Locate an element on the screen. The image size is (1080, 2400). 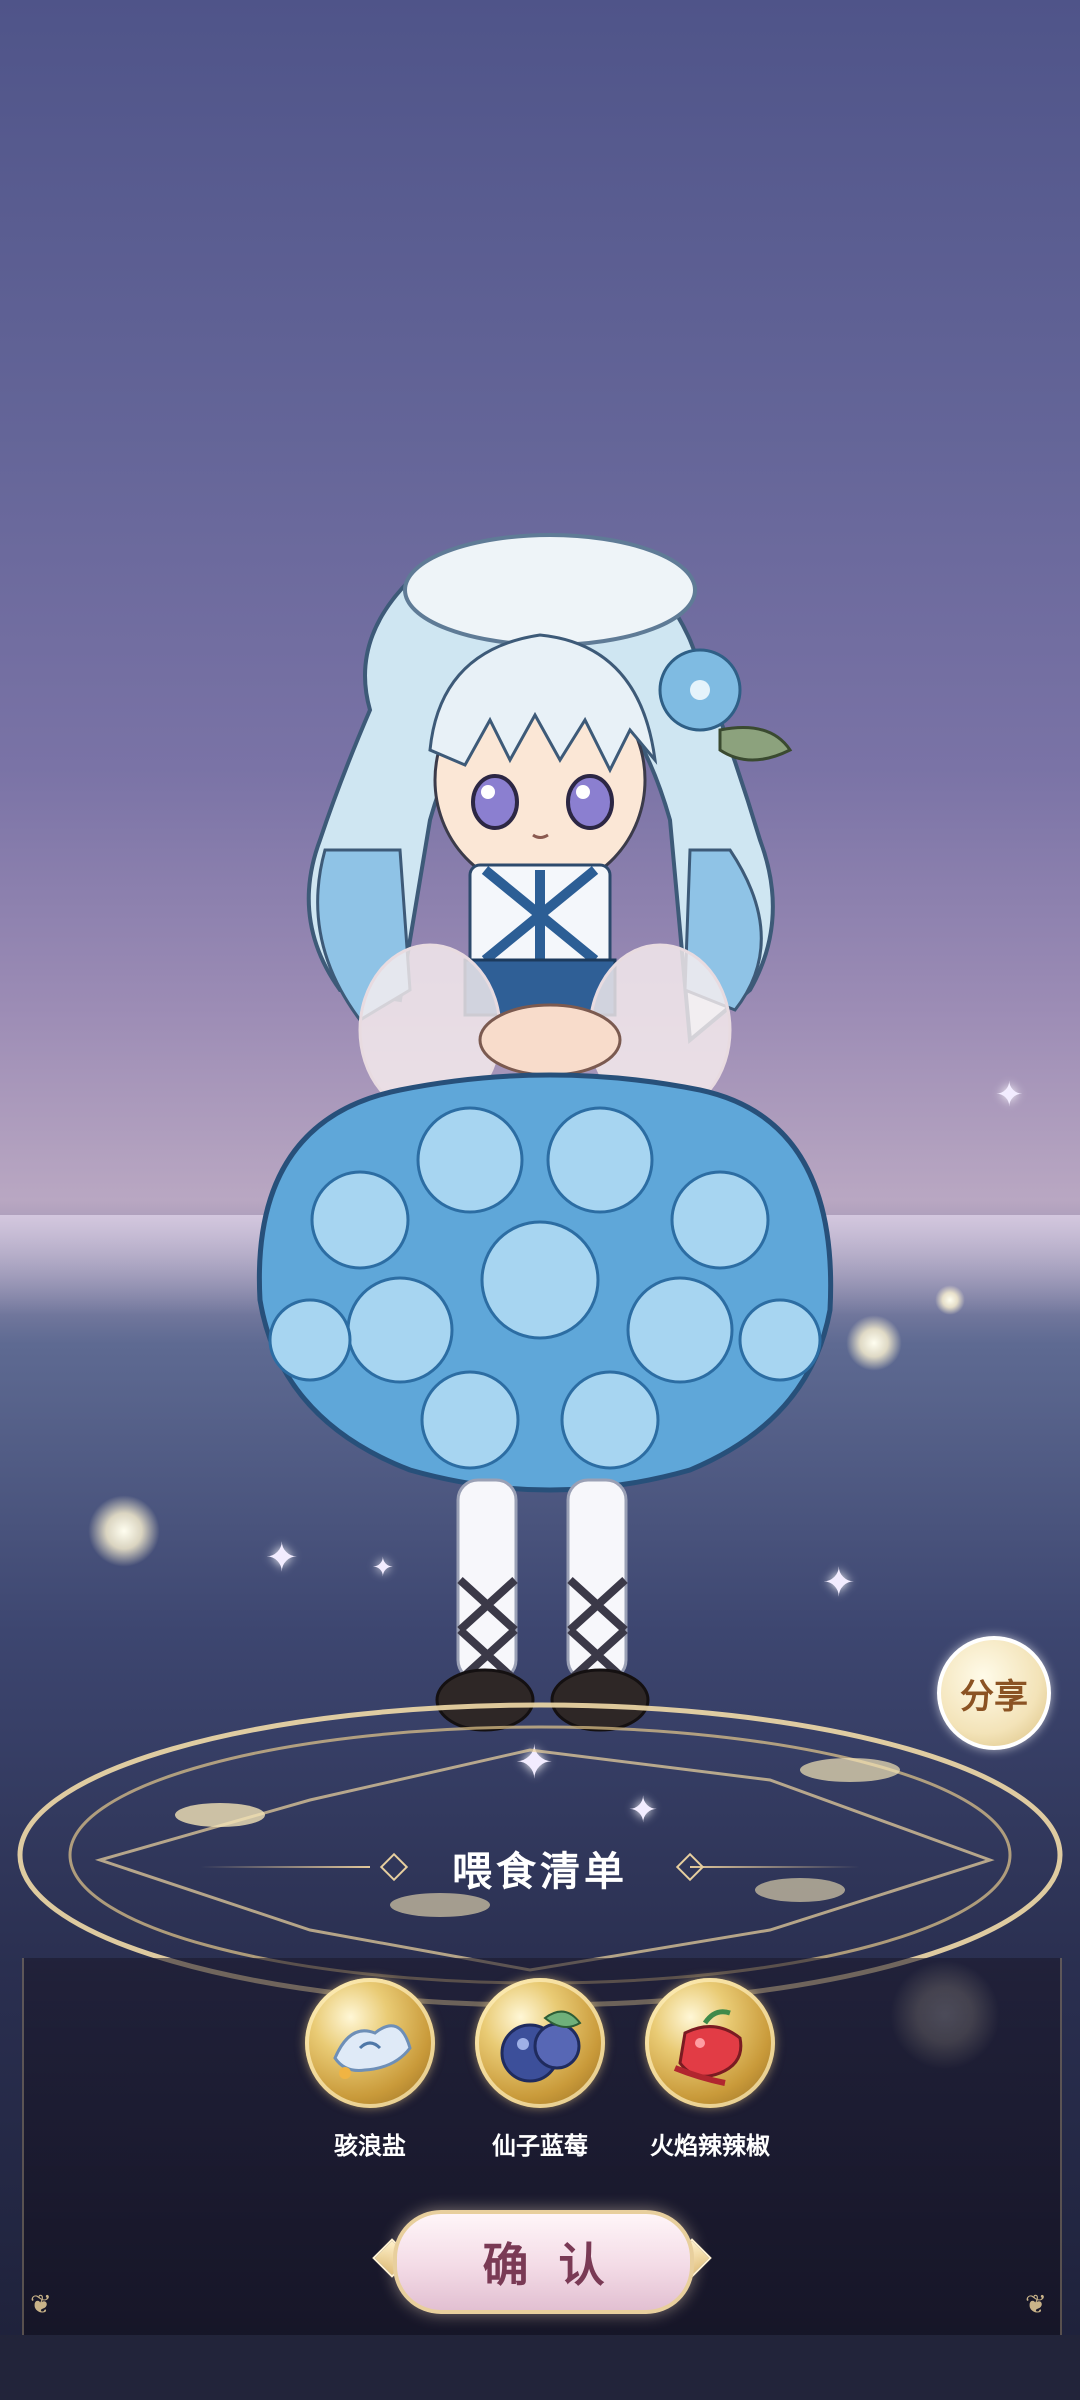
share-button-label: 分享 is located at coordinates (994, 1696).